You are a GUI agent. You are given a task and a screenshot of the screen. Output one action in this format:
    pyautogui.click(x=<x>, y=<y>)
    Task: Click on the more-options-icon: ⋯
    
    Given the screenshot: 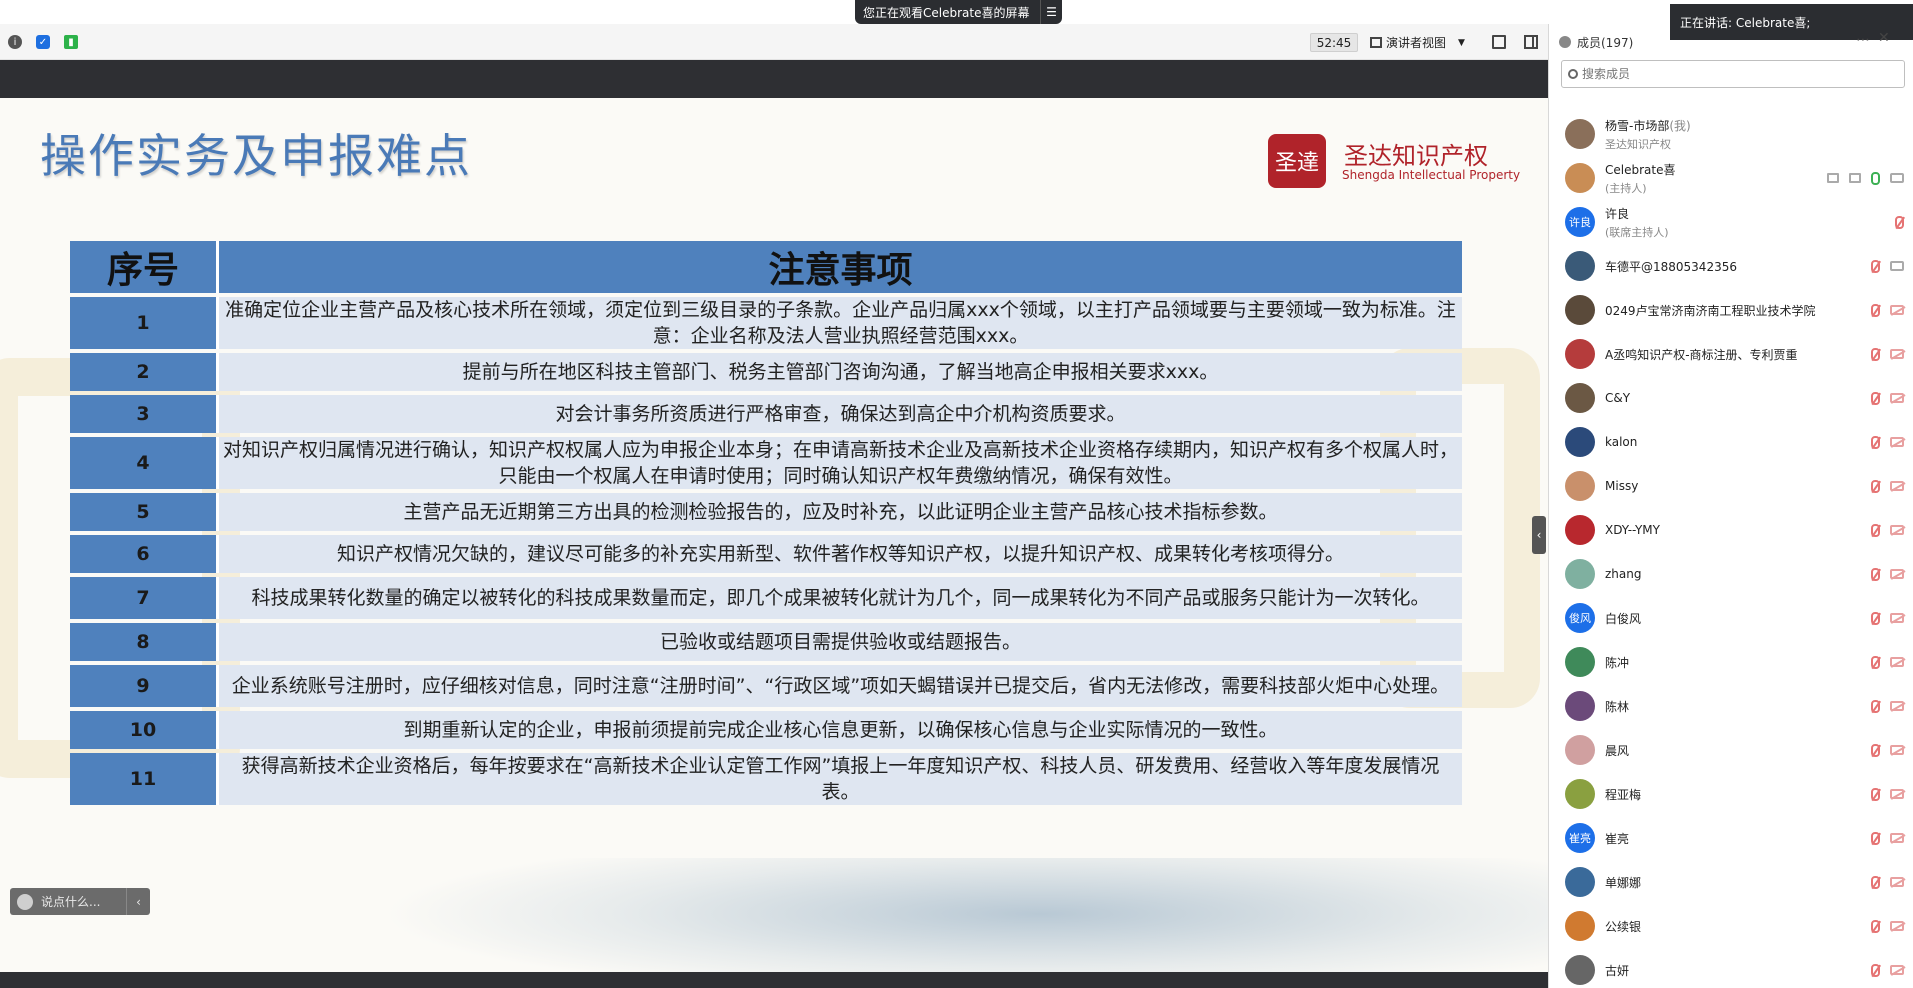 What is the action you would take?
    pyautogui.click(x=1863, y=40)
    